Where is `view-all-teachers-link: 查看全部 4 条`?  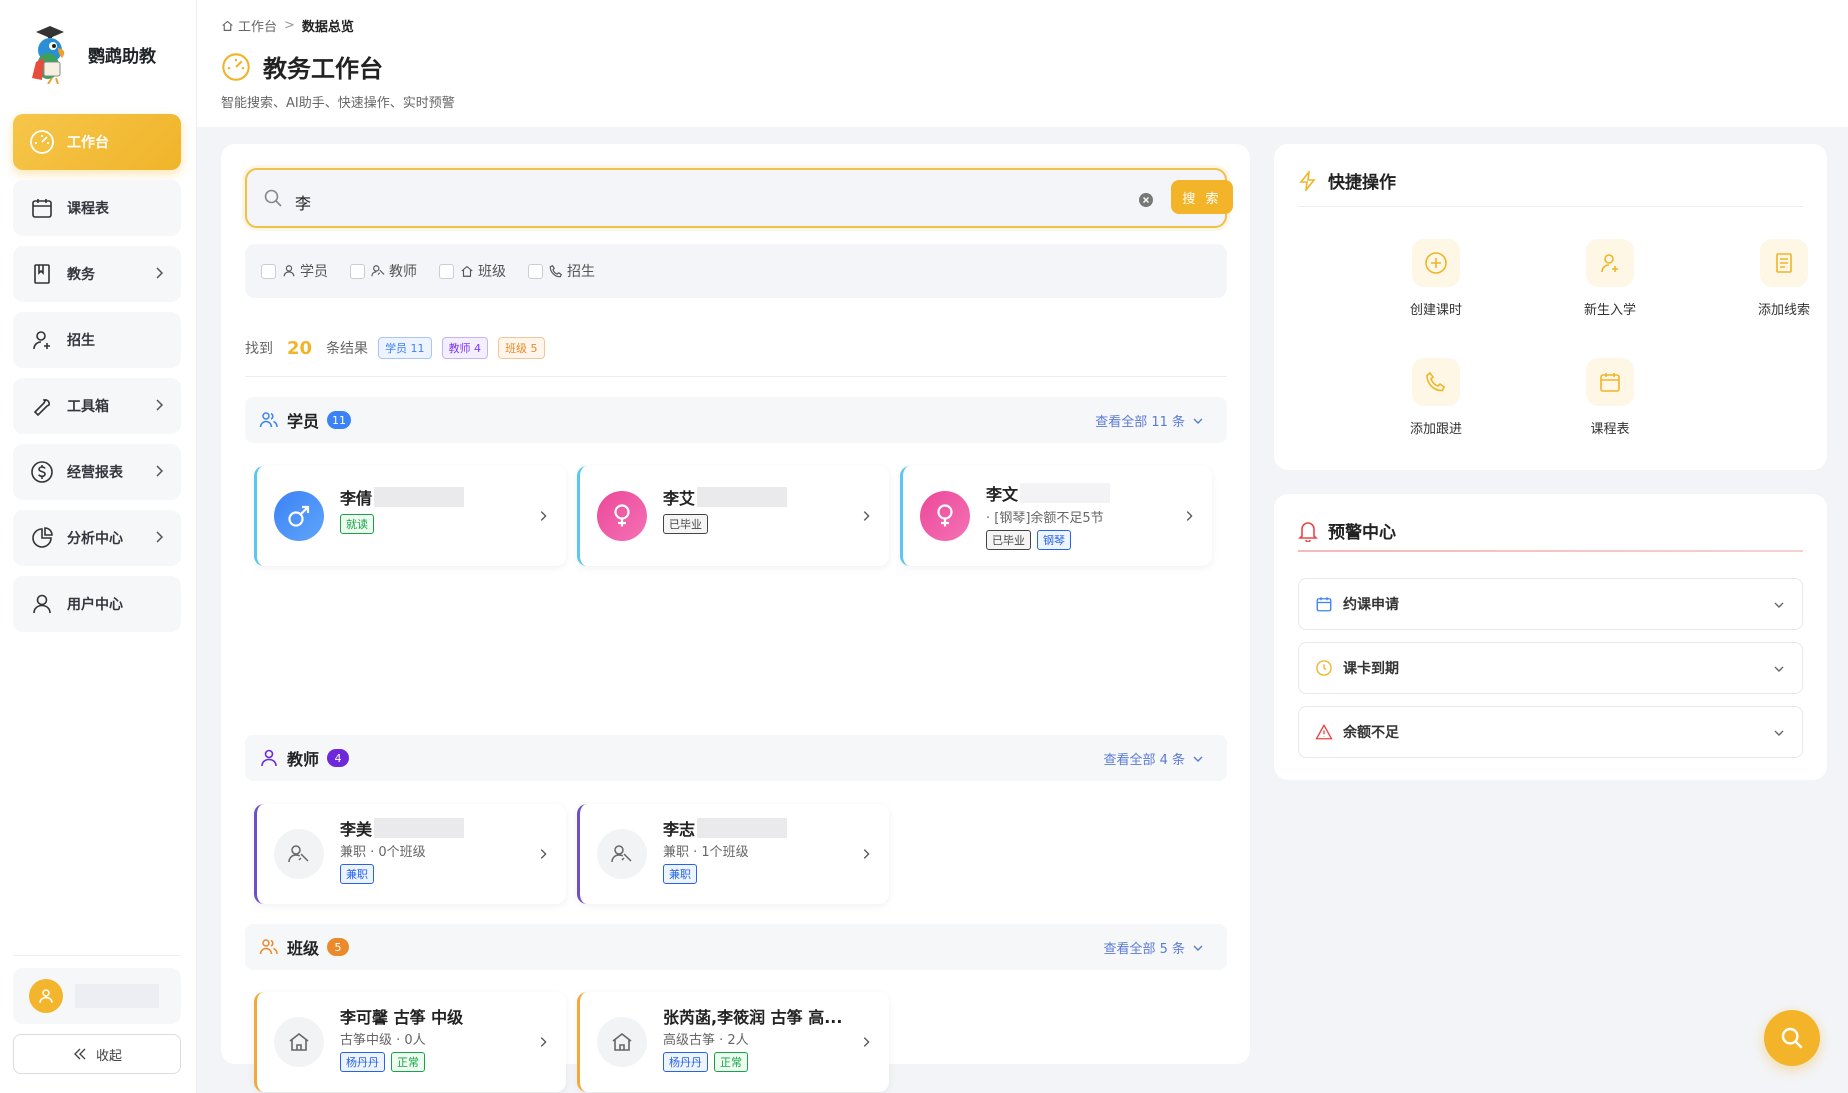 view-all-teachers-link: 查看全部 4 条 is located at coordinates (1154, 758).